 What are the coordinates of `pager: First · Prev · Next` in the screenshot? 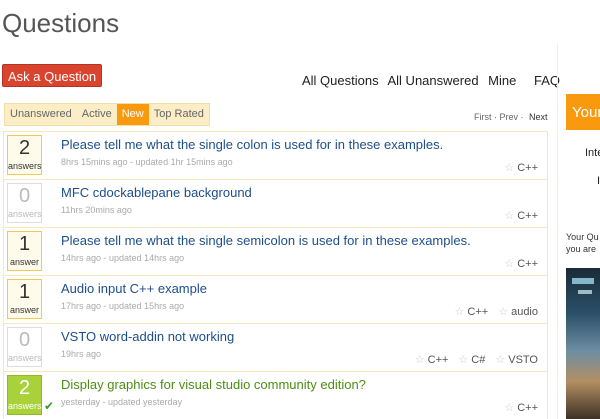 It's located at (511, 117).